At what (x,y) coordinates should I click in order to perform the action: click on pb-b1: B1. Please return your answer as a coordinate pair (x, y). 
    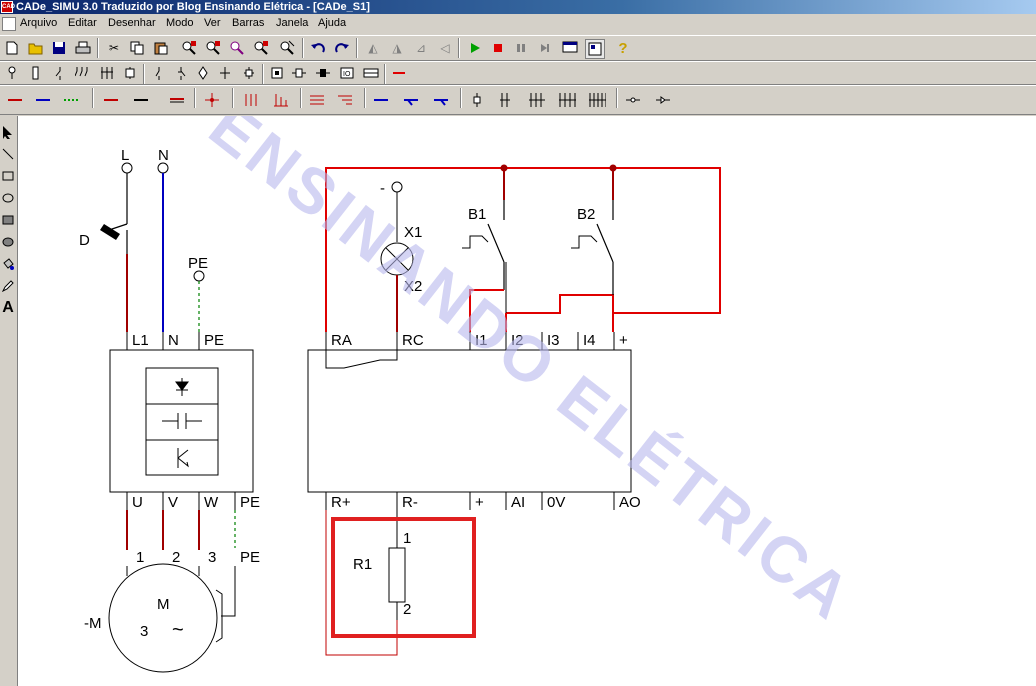
    Looking at the image, I should click on (477, 214).